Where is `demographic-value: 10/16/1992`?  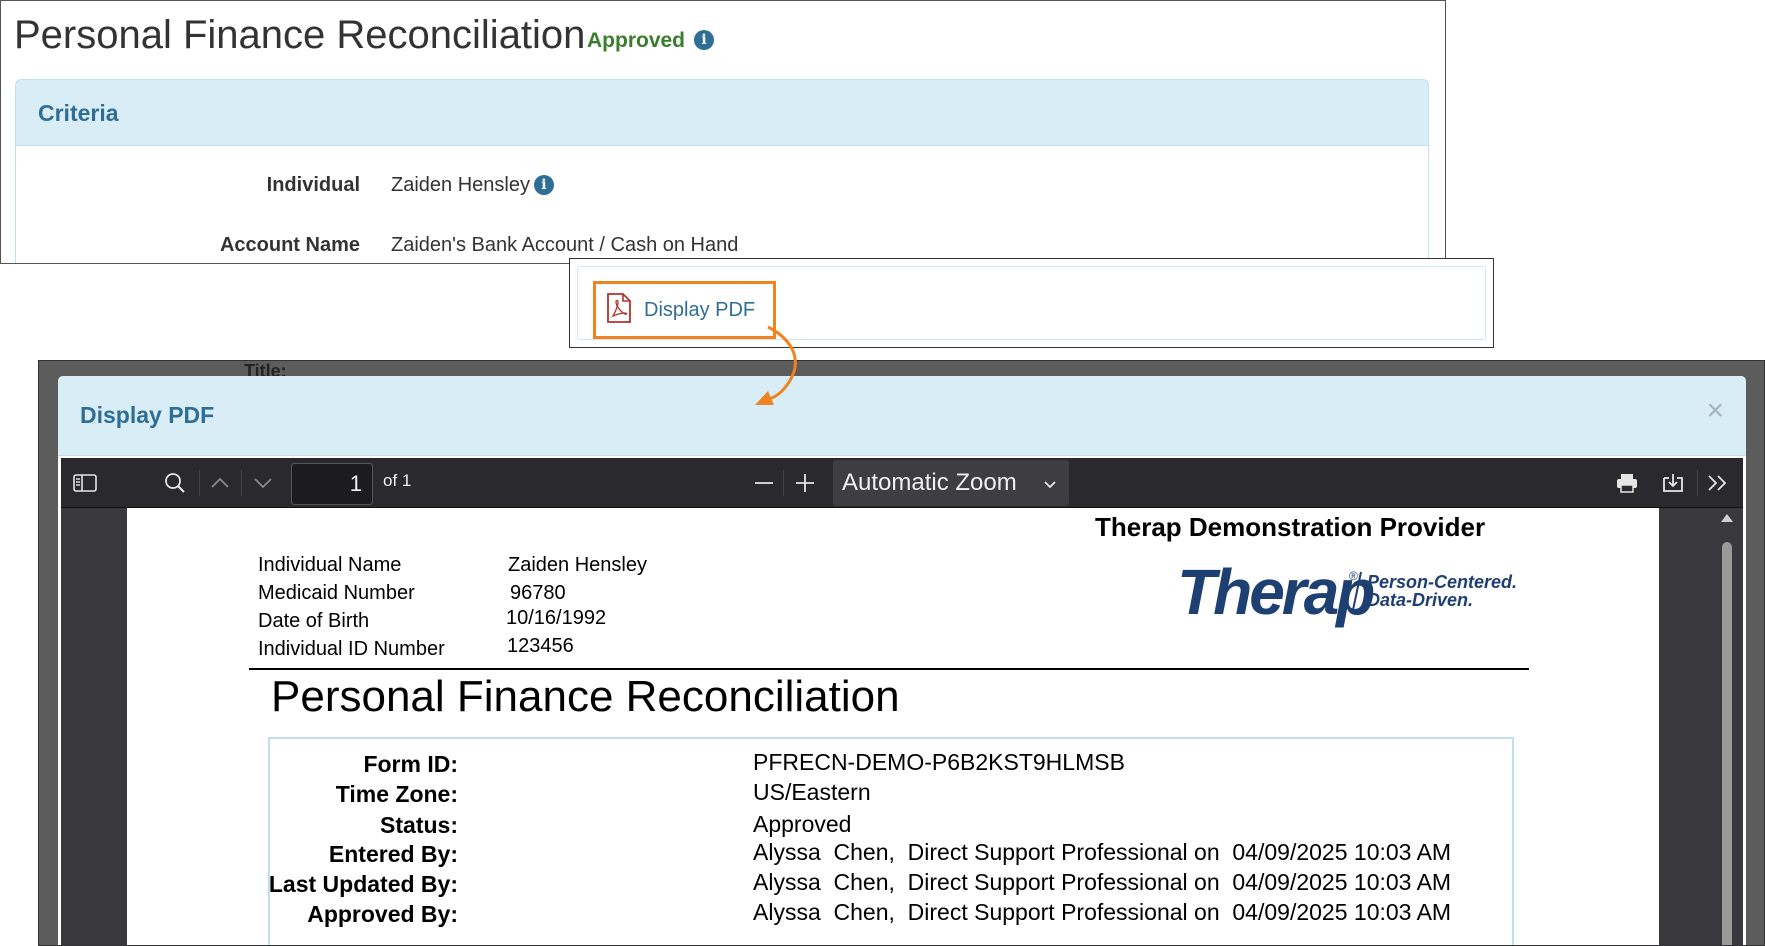
demographic-value: 10/16/1992 is located at coordinates (556, 618).